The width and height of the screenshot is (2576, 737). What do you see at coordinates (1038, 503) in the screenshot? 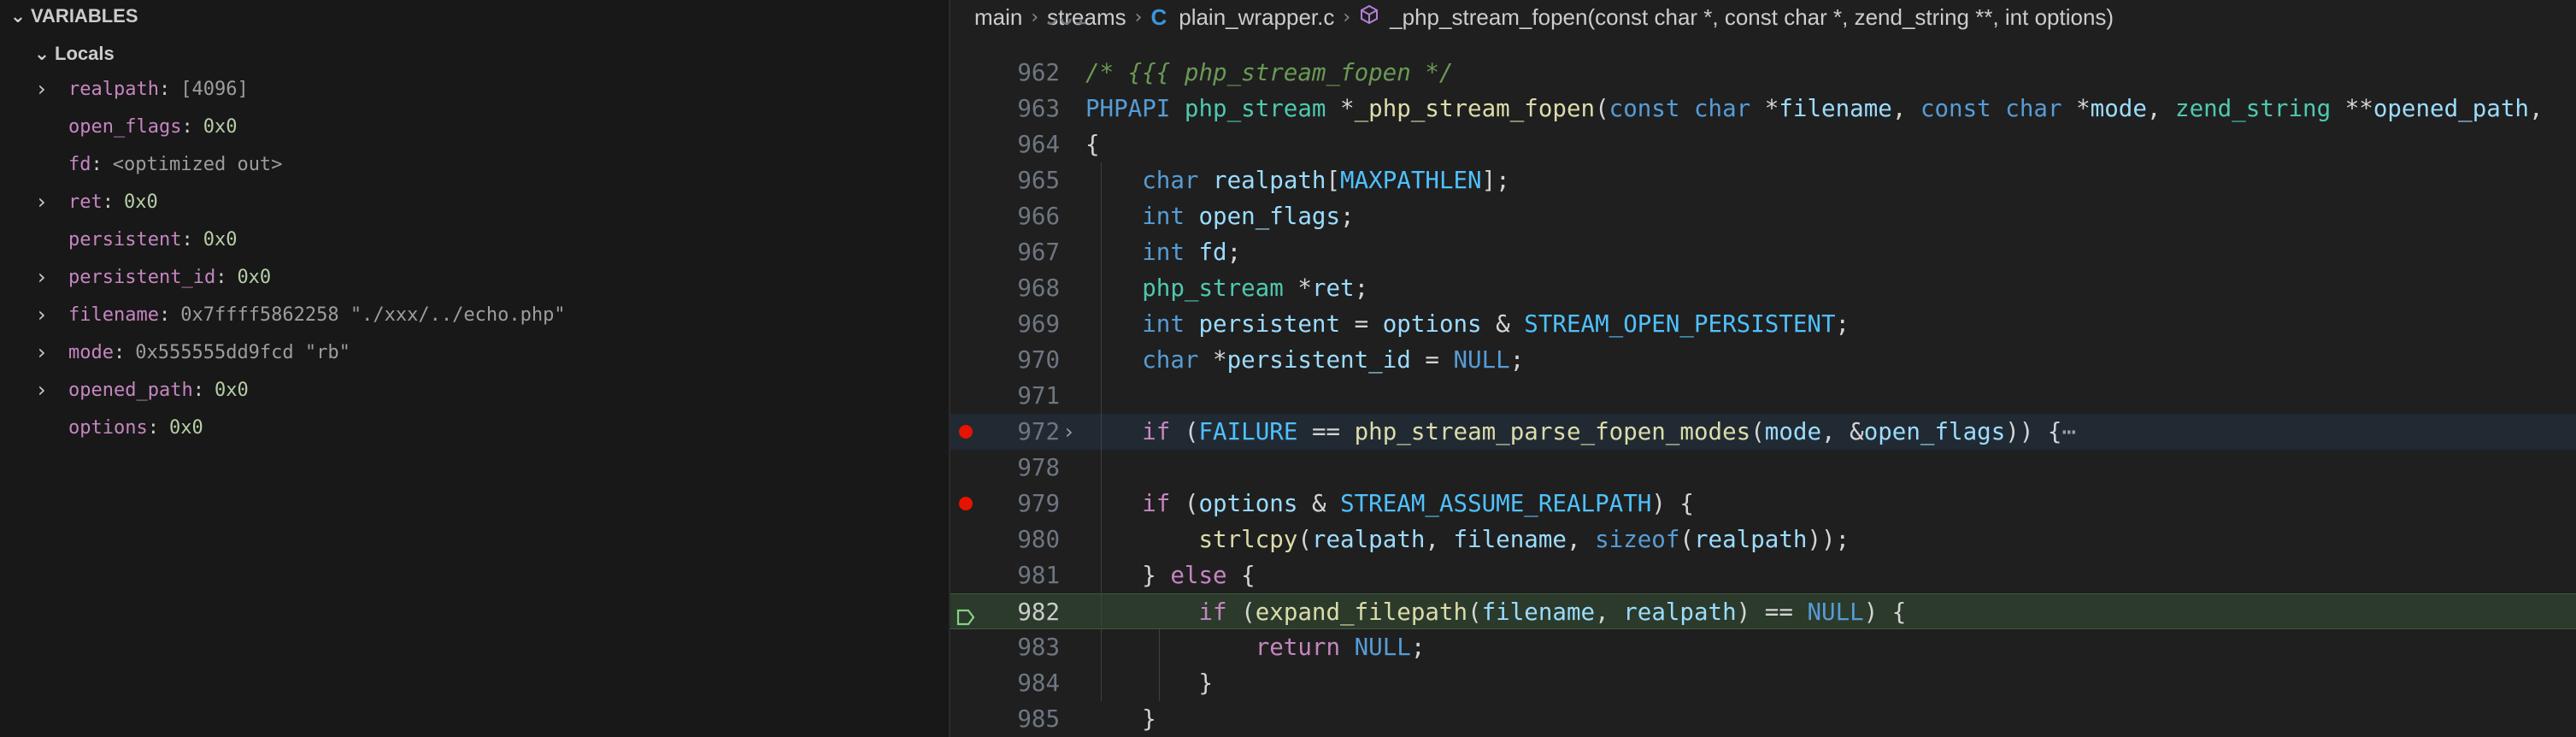
I see `line-number: 979` at bounding box center [1038, 503].